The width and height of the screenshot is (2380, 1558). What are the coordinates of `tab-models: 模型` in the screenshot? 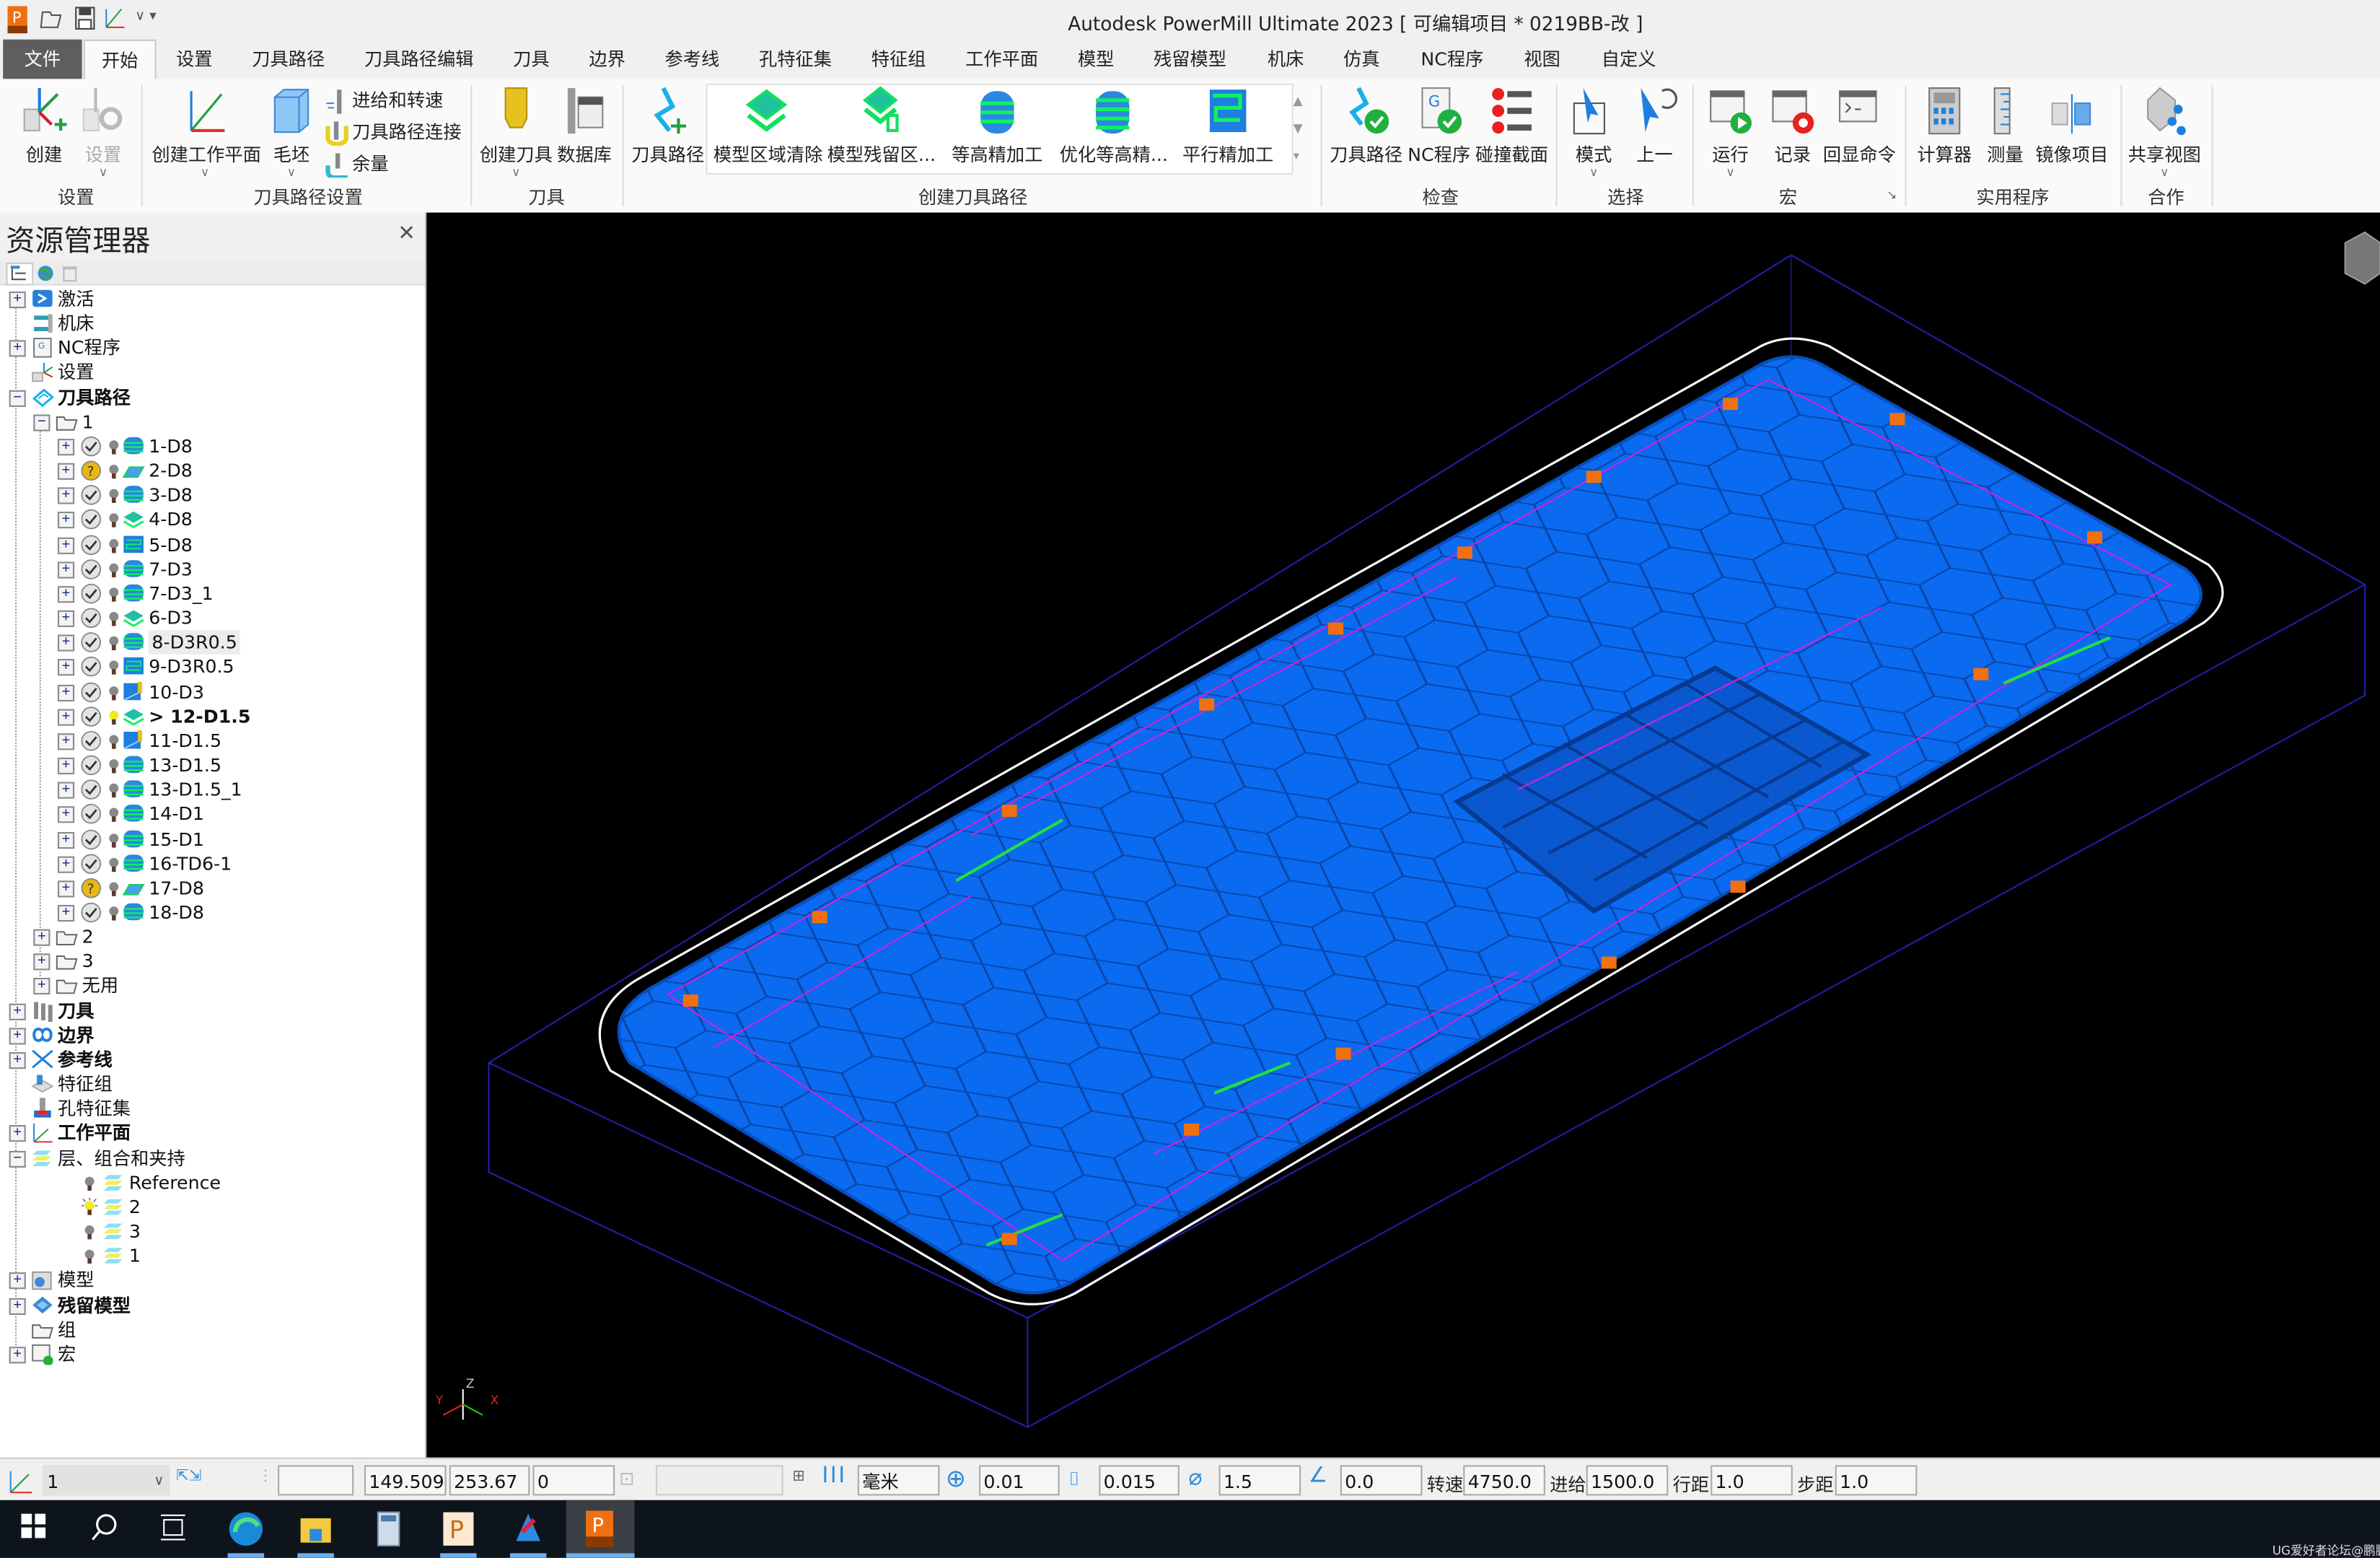 It's located at (1096, 59).